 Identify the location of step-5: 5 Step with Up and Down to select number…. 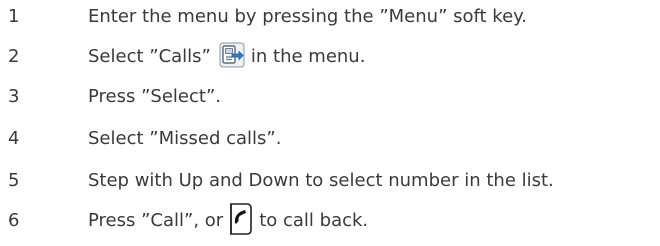
(330, 181).